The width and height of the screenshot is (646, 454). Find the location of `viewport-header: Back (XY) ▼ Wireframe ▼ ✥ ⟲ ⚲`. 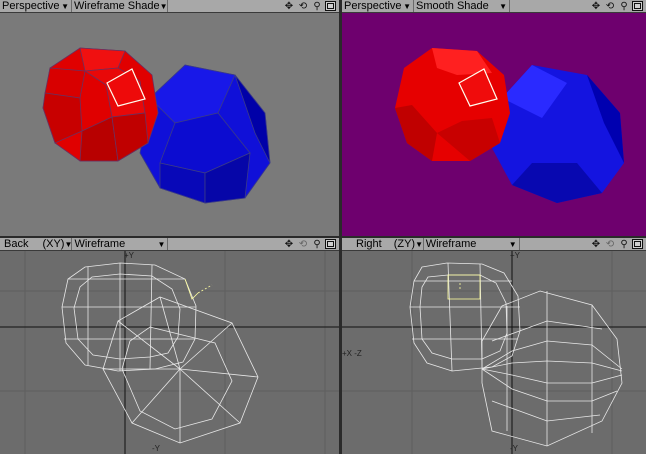

viewport-header: Back (XY) ▼ Wireframe ▼ ✥ ⟲ ⚲ is located at coordinates (169, 244).